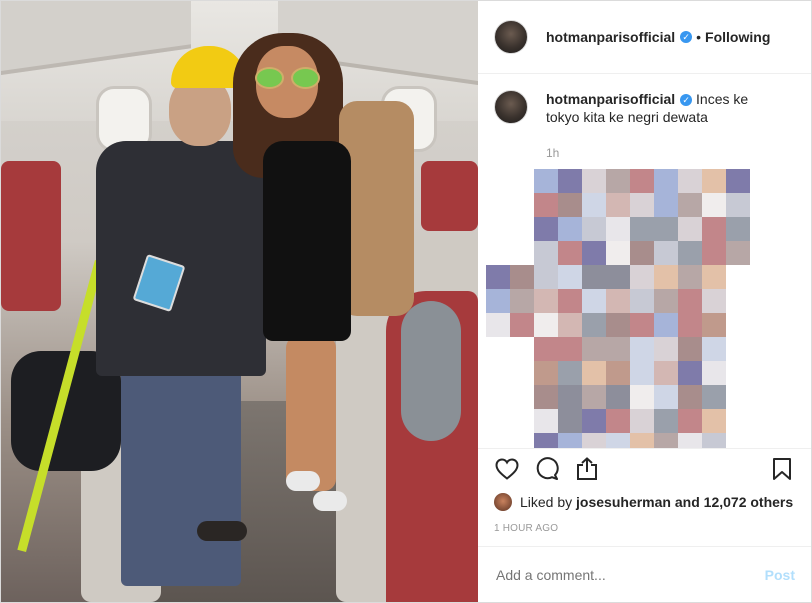 The width and height of the screenshot is (812, 603). I want to click on posted-time: 1 HOUR AGO, so click(644, 530).